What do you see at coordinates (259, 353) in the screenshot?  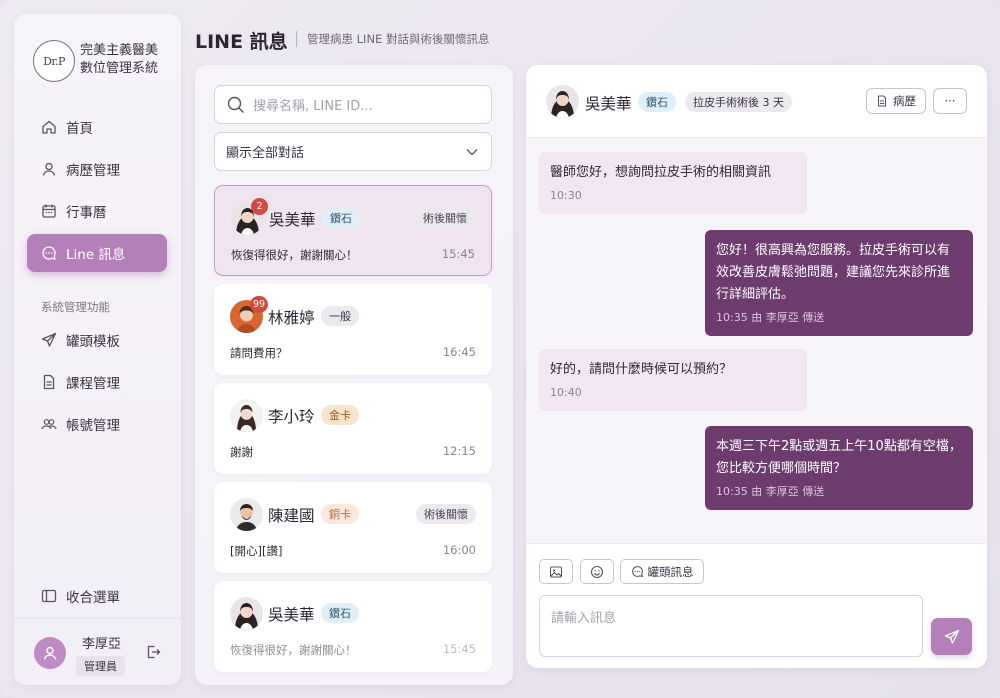 I see `last-message: 請問費用？` at bounding box center [259, 353].